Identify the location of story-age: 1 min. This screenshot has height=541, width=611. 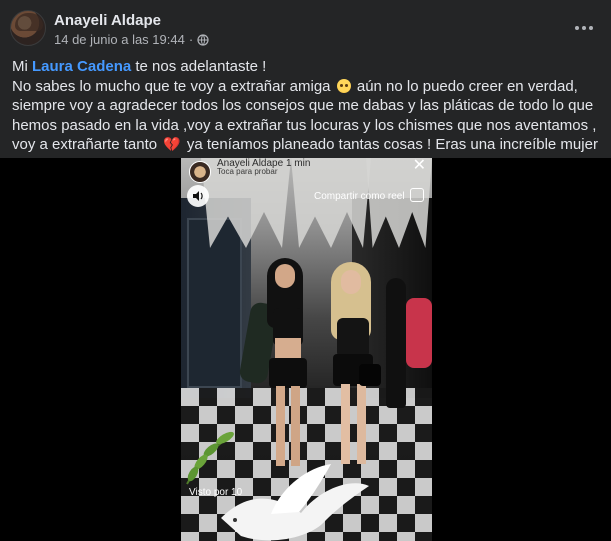
(298, 163).